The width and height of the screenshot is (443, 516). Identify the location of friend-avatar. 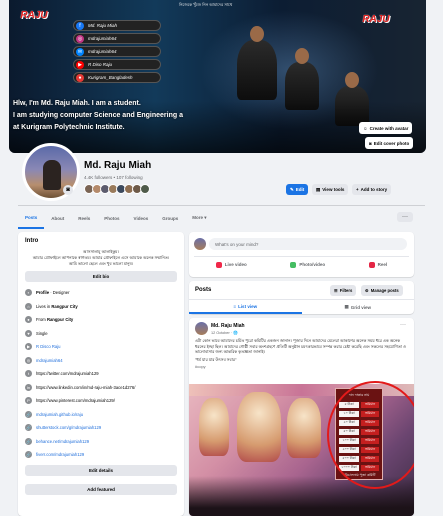
(145, 189).